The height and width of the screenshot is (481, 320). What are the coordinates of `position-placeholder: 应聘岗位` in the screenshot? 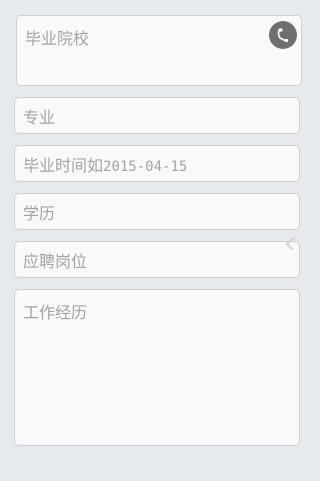 It's located at (55, 261).